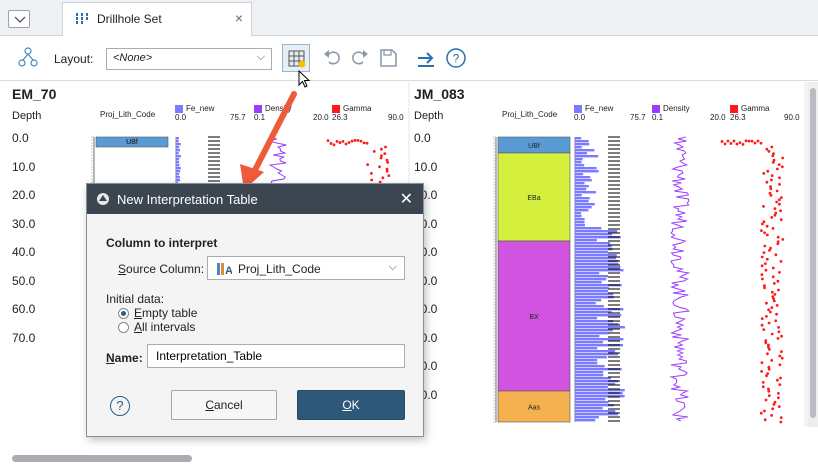  I want to click on dialog-title-bar: New Interpretation Table ✕, so click(255, 199).